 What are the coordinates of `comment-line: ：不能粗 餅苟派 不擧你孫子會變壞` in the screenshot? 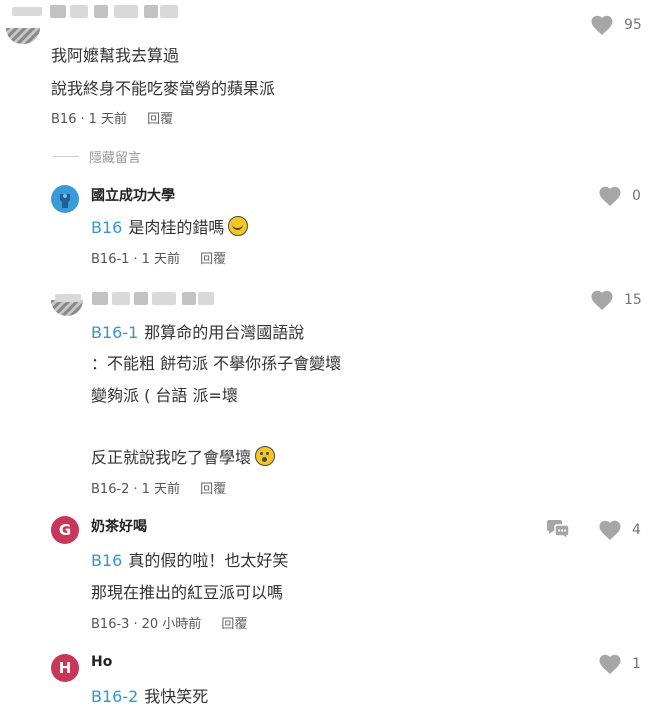 It's located at (216, 363).